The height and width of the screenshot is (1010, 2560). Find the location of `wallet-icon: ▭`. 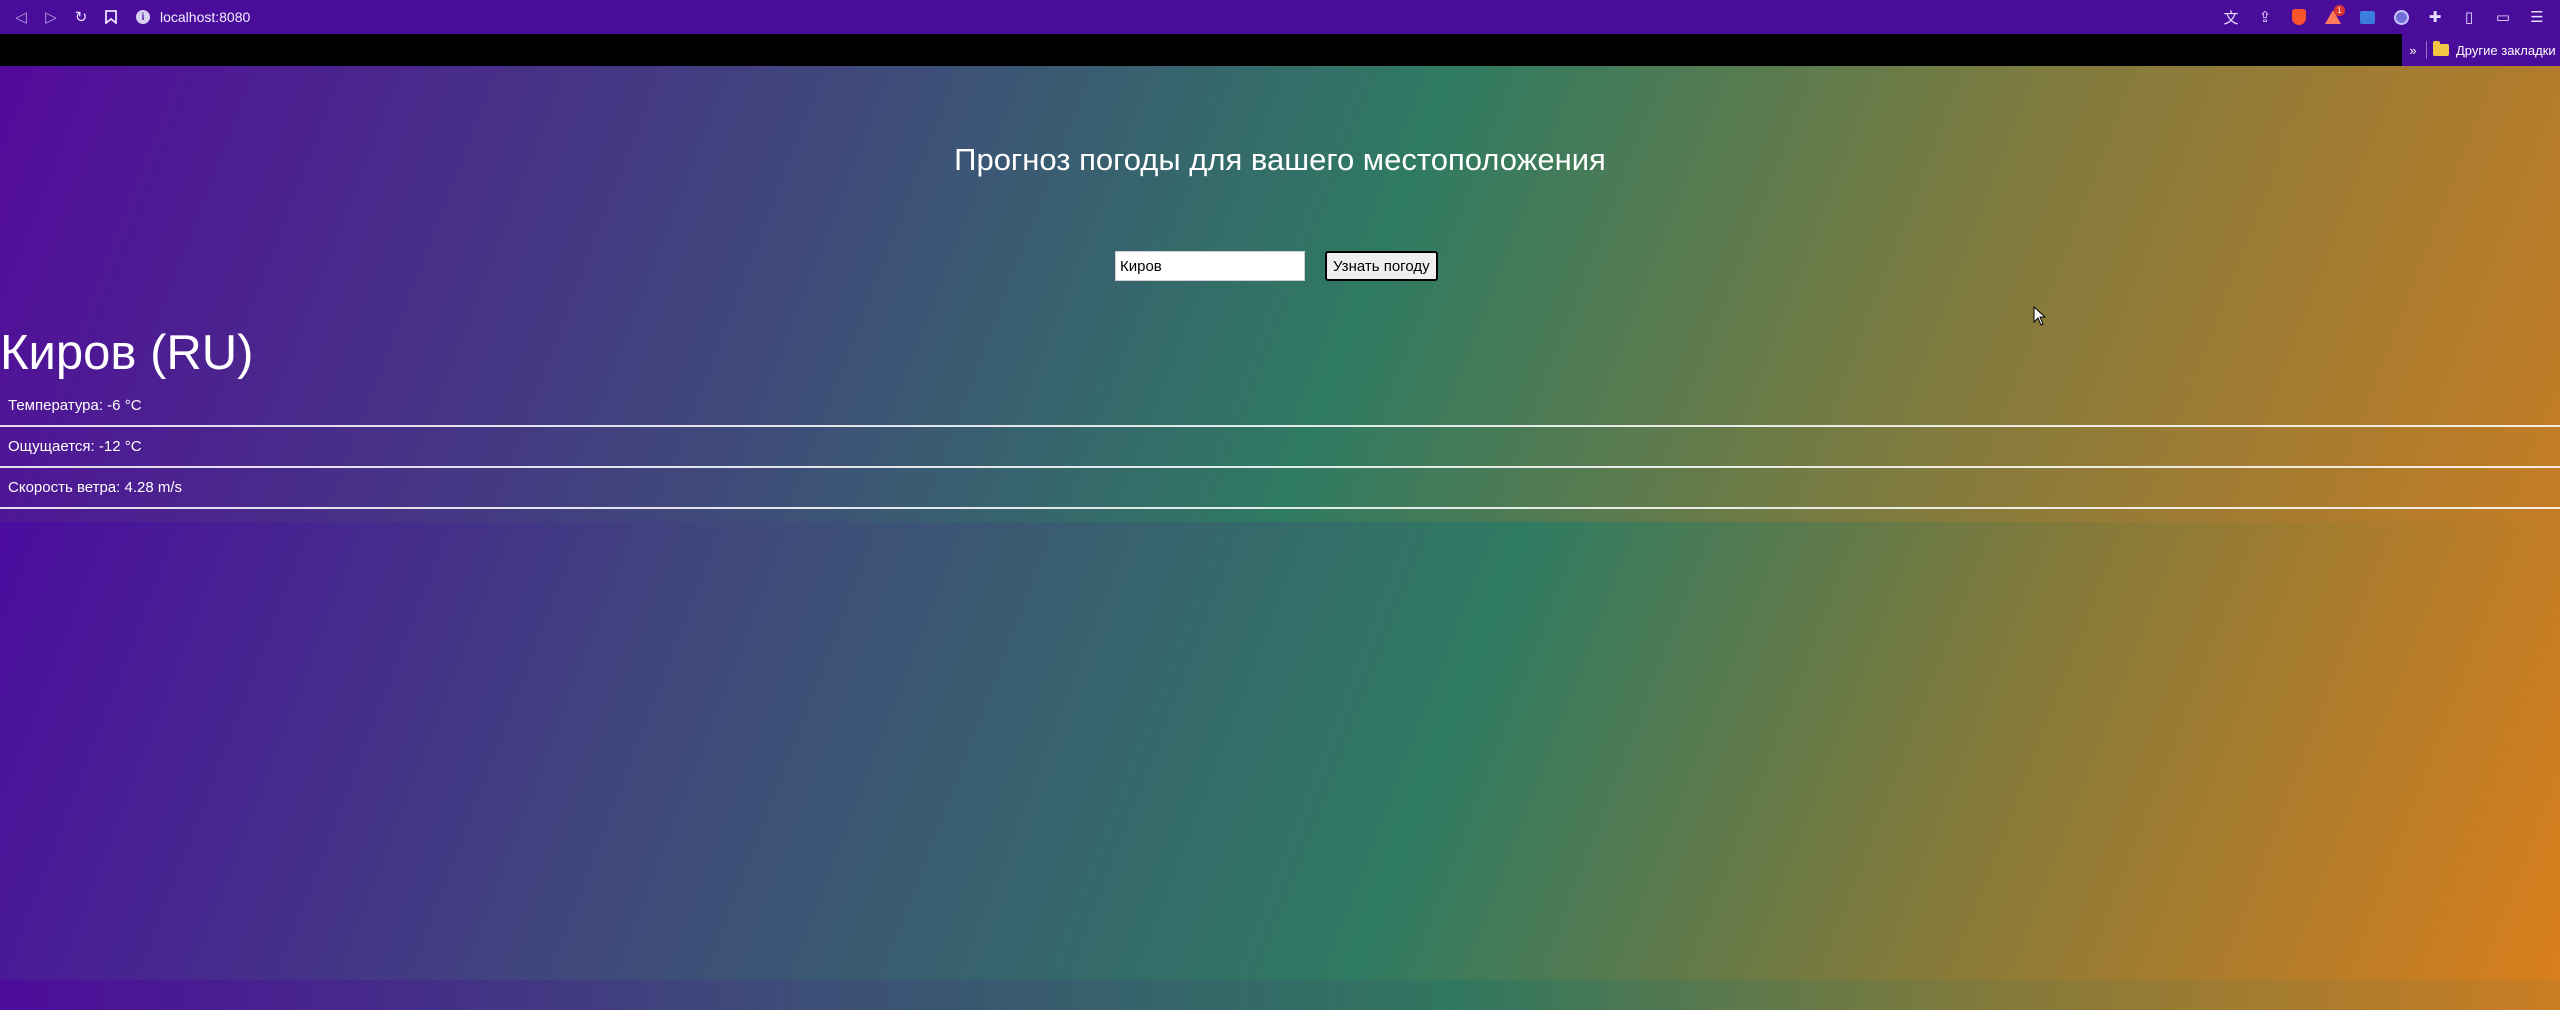

wallet-icon: ▭ is located at coordinates (2503, 17).